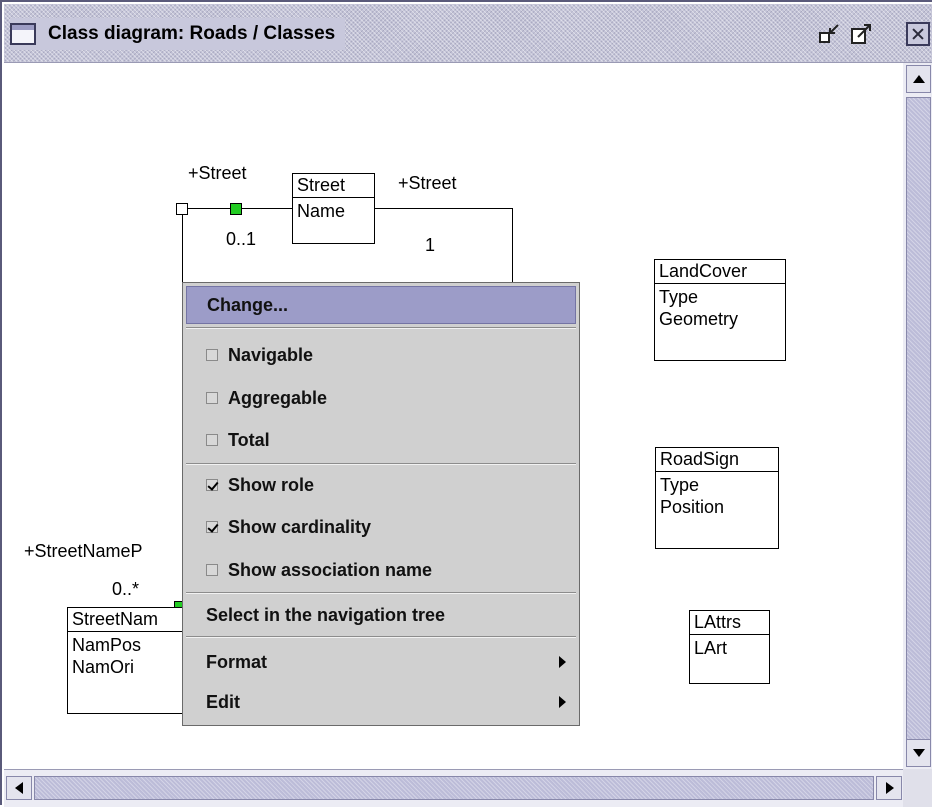 The width and height of the screenshot is (932, 807). I want to click on menu-item-label: Show cardinality, so click(300, 526).